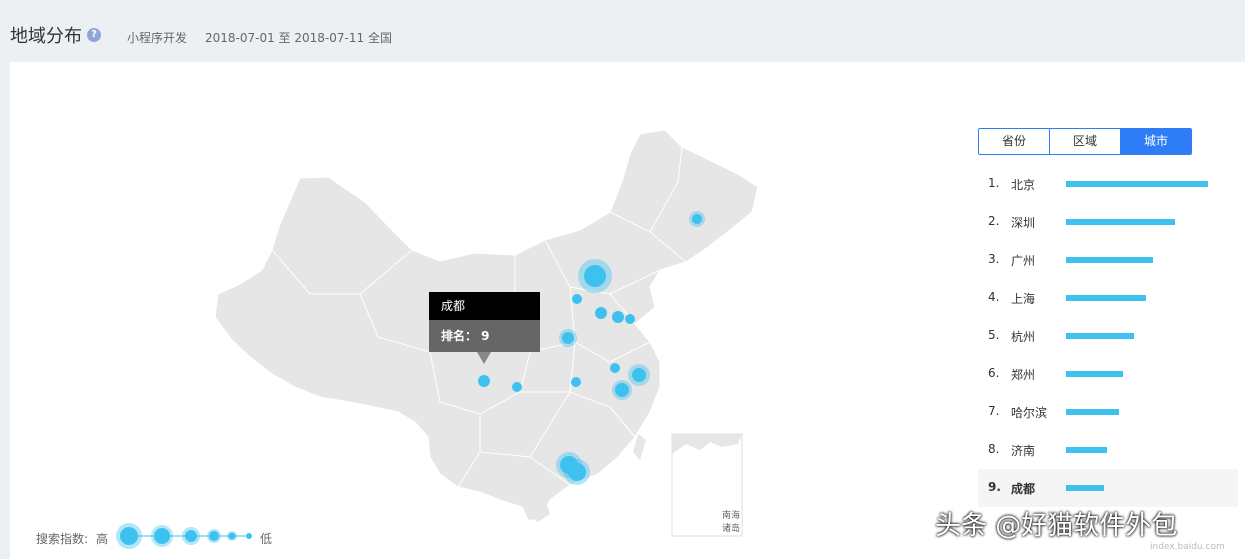 This screenshot has width=1245, height=559. I want to click on city-ranking-list: 1. 北京 2. 深圳 3. 广州 4. 上海 5. 杭州 6. 郑州 7. 哈尔滨 8. 济南 9. 成都, so click(1108, 336).